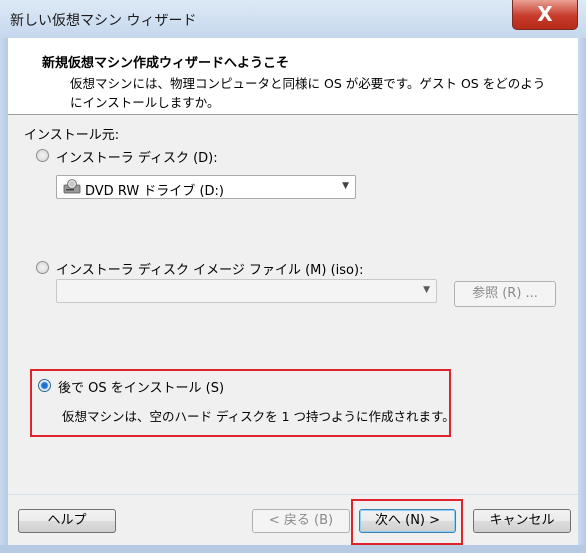  What do you see at coordinates (293, 494) in the screenshot?
I see `footer-separator` at bounding box center [293, 494].